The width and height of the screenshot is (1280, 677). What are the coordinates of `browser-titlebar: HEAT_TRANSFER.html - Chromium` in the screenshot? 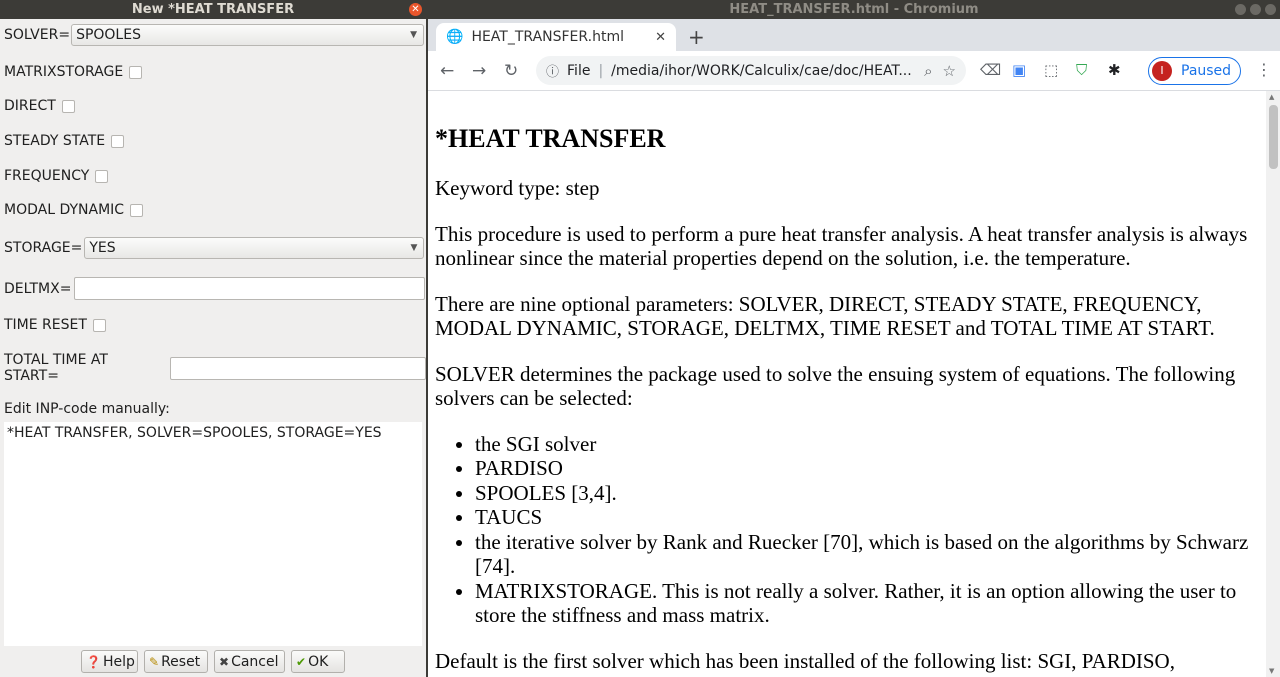 It's located at (854, 9).